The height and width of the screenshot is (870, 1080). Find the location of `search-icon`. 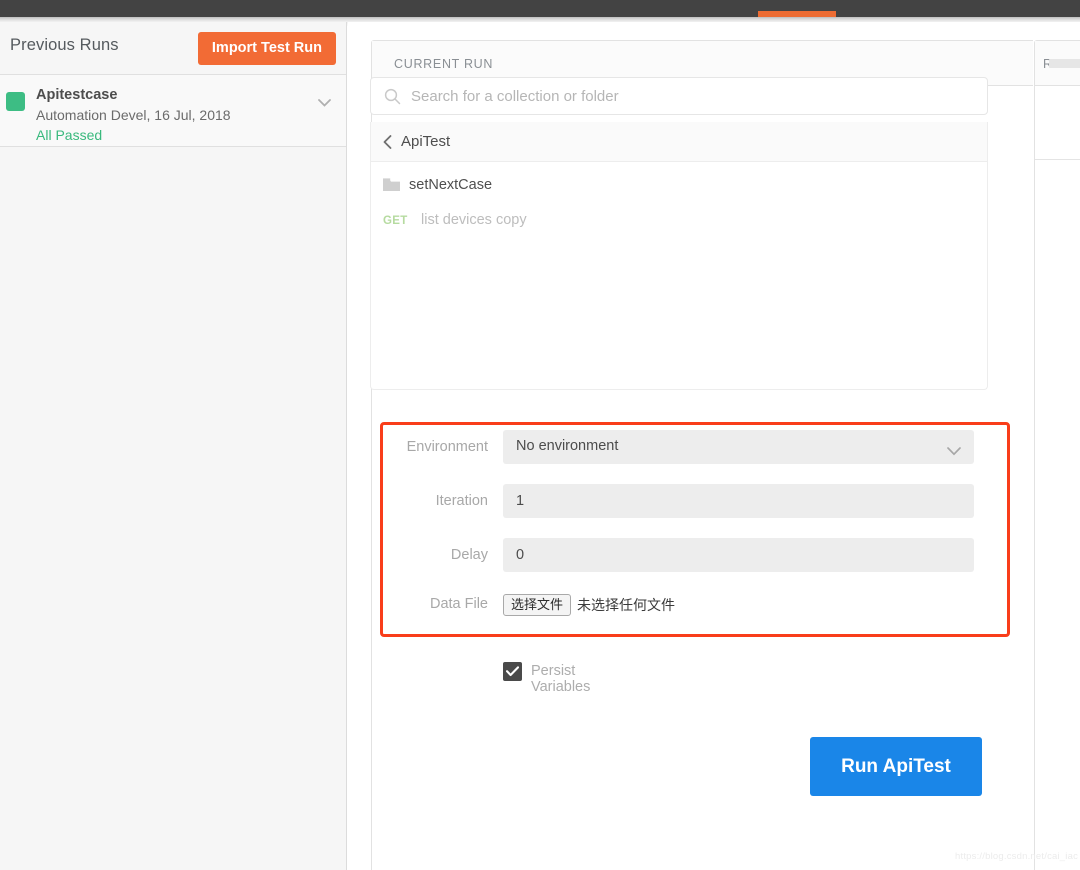

search-icon is located at coordinates (392, 96).